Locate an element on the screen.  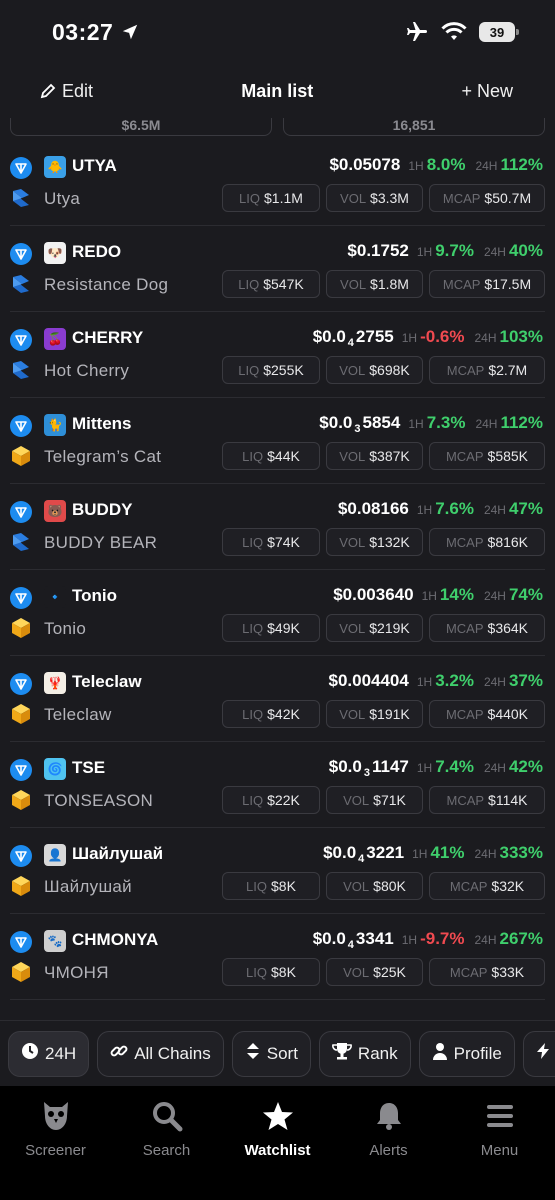
token-symbol: Tonio is located at coordinates (94, 595).